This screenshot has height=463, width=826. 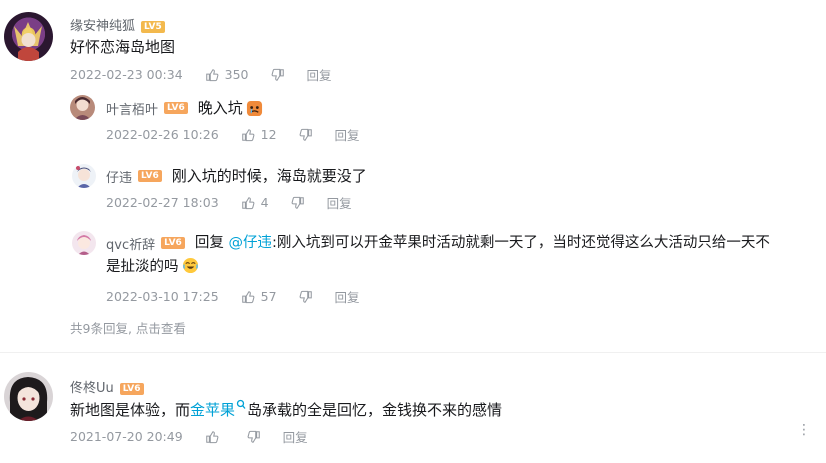 What do you see at coordinates (130, 410) in the screenshot?
I see `comment-text-before: 新地图是体验，而` at bounding box center [130, 410].